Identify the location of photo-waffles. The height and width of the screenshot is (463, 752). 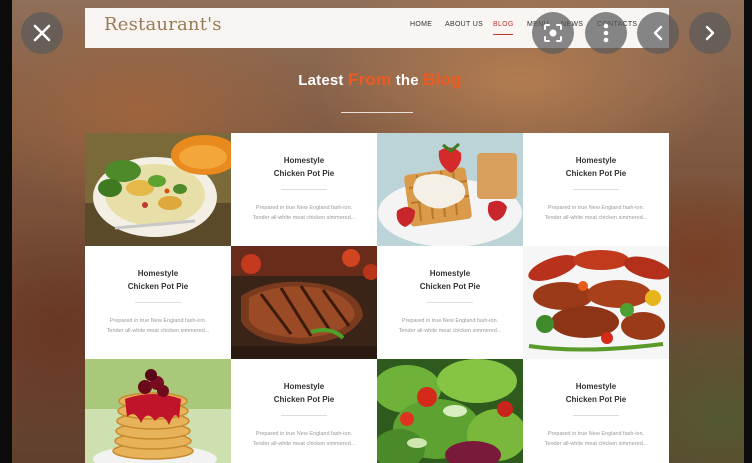
(450, 189).